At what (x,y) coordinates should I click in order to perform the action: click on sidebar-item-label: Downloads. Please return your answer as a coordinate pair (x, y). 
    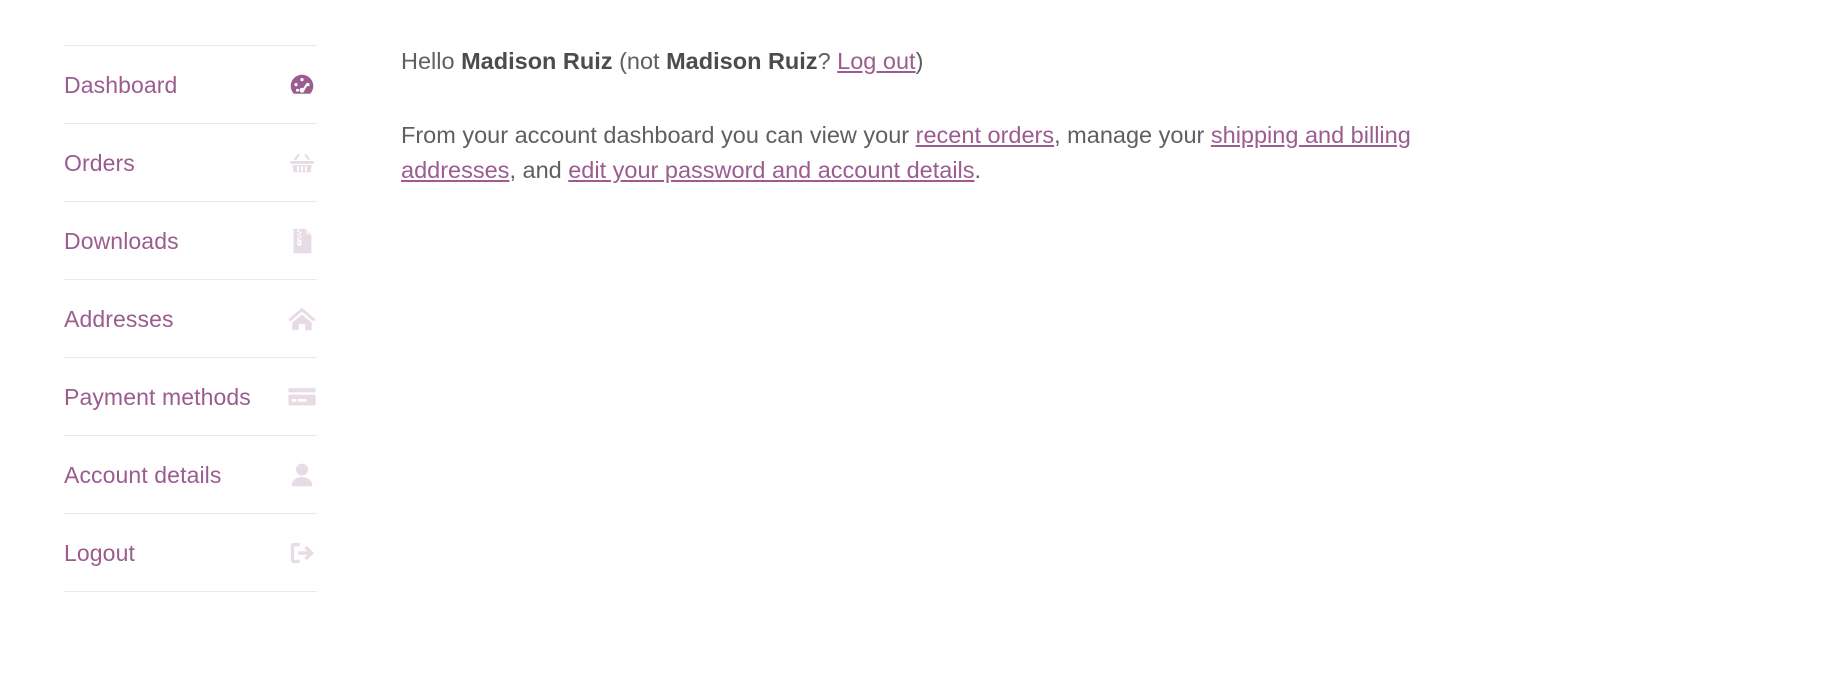
    Looking at the image, I should click on (121, 240).